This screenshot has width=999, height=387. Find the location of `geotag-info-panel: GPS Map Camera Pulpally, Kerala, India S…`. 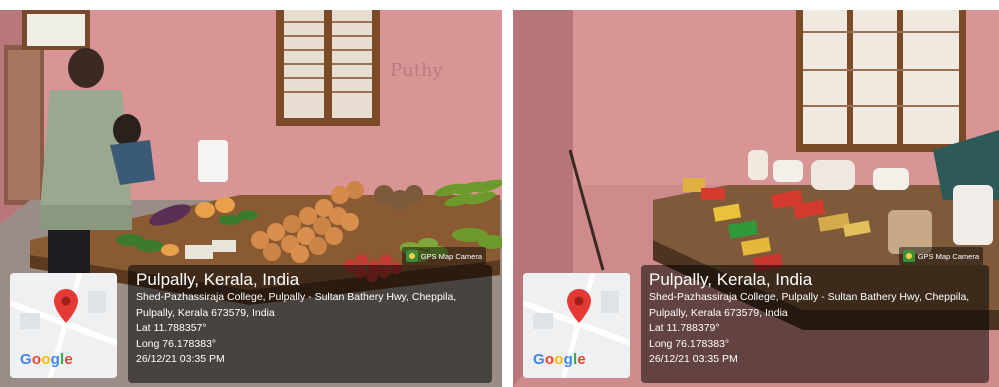

geotag-info-panel: GPS Map Camera Pulpally, Kerala, India S… is located at coordinates (310, 315).